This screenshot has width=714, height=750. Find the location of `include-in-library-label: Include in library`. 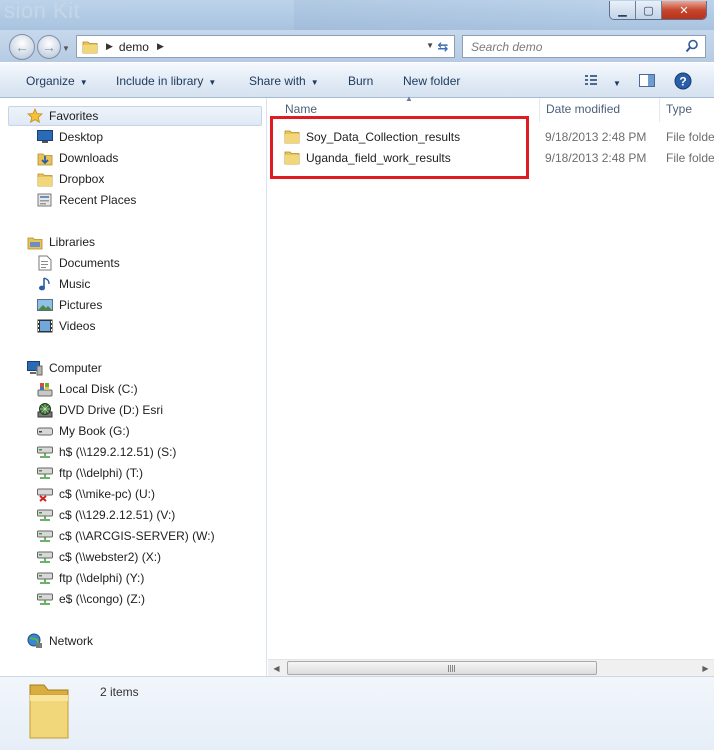

include-in-library-label: Include in library is located at coordinates (160, 81).